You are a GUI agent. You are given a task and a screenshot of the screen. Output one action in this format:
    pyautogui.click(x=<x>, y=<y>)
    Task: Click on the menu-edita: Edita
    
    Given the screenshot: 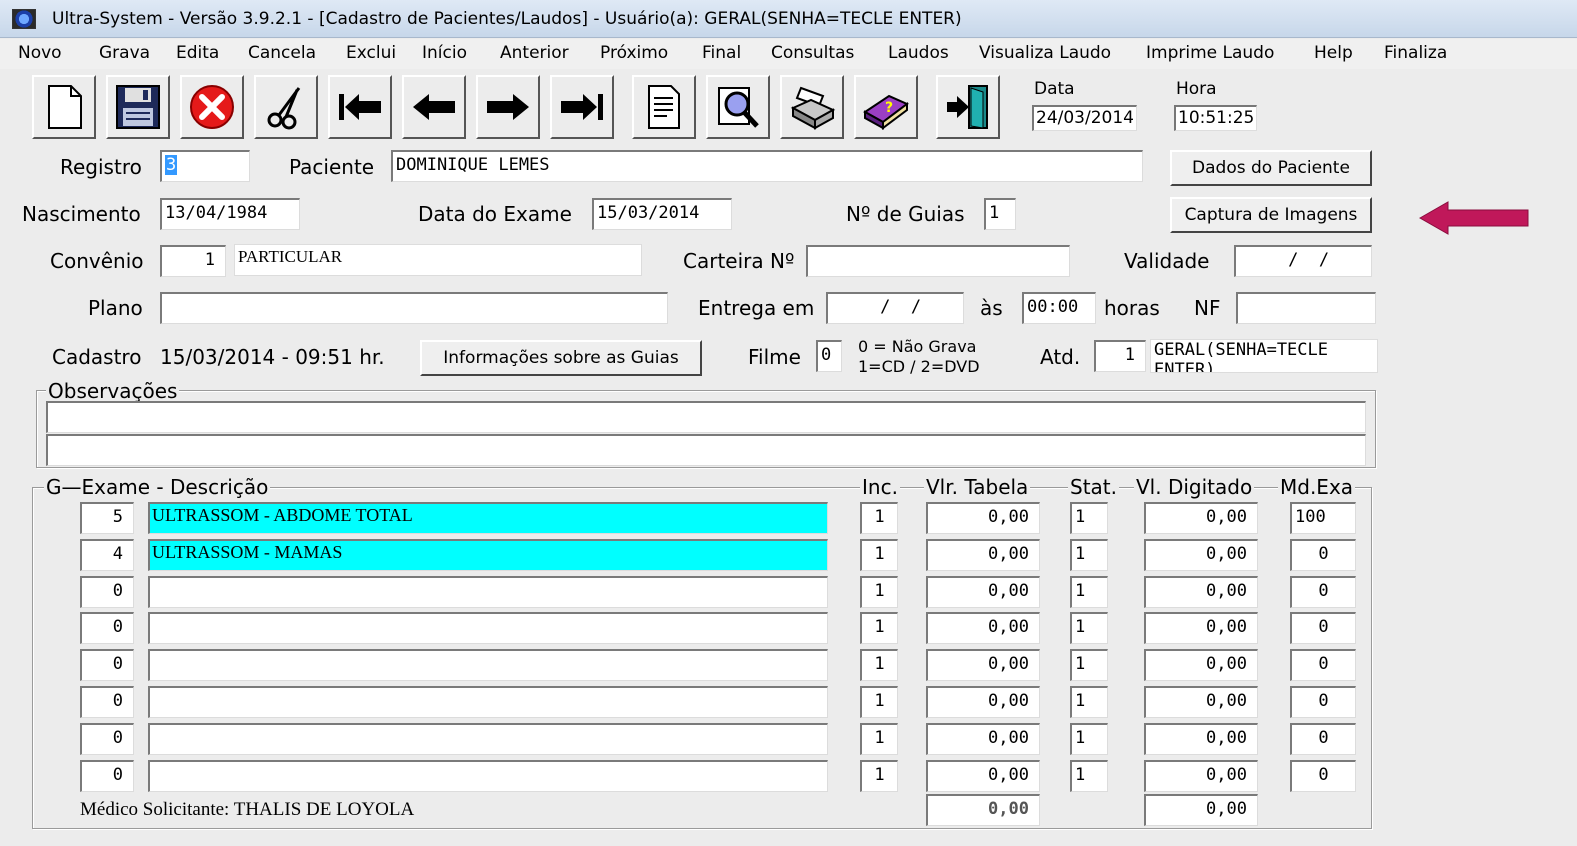 What is the action you would take?
    pyautogui.click(x=197, y=53)
    